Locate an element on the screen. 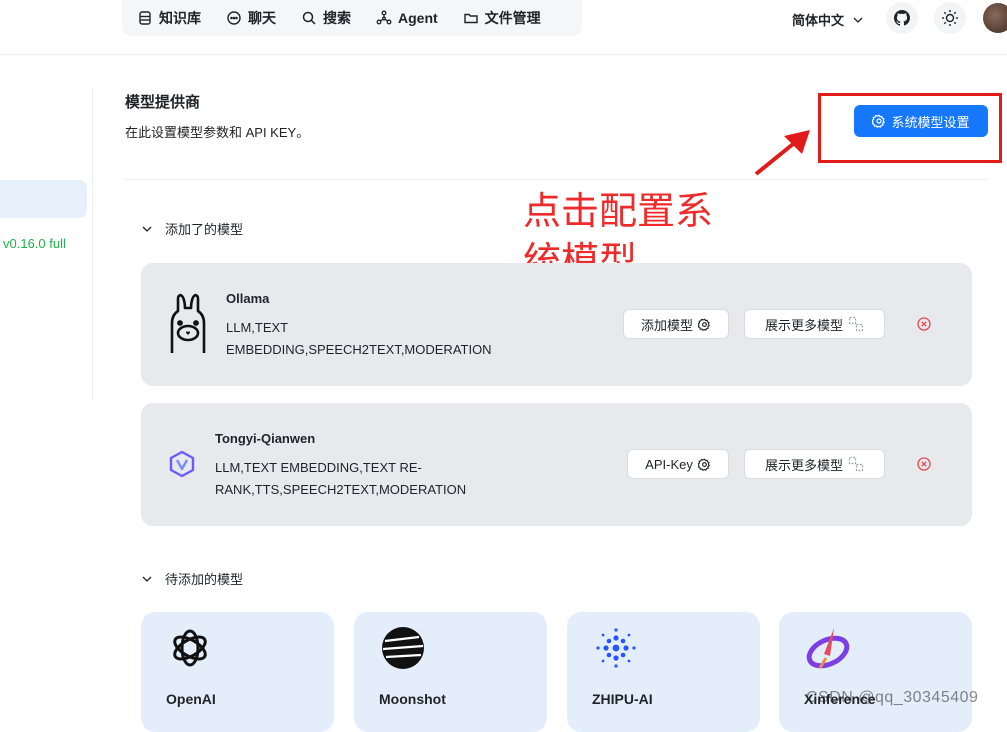 The width and height of the screenshot is (1007, 732). provider-tile-zhipu-ai: ZHIPU-AI is located at coordinates (663, 672).